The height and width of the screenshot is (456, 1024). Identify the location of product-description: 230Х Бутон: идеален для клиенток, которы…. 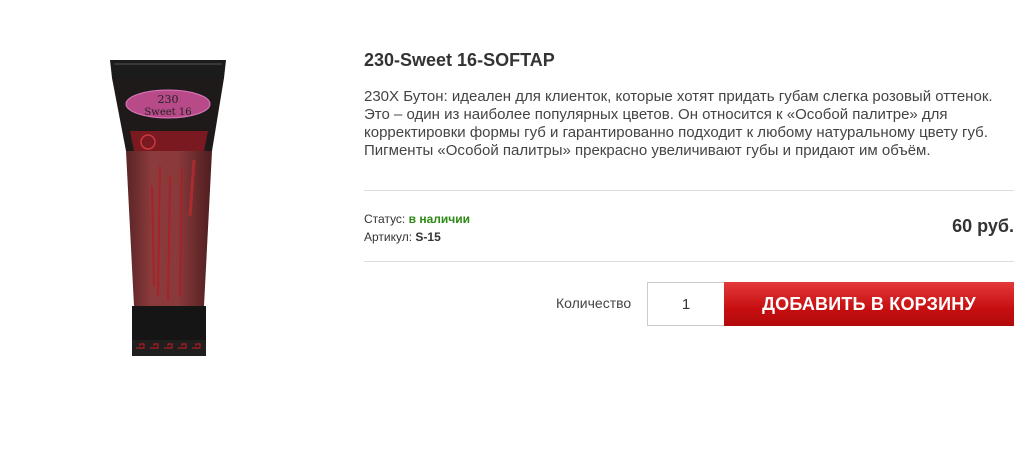
(678, 123).